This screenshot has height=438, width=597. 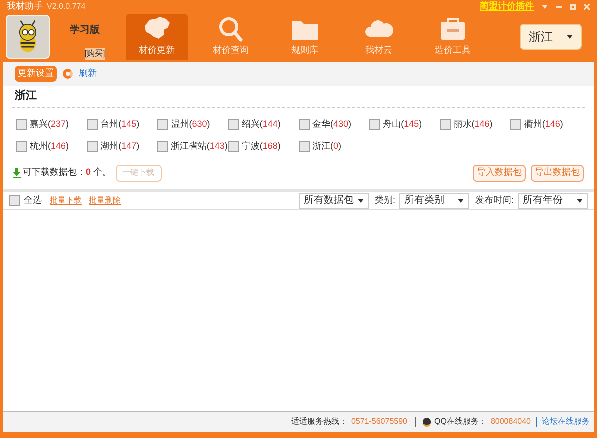 What do you see at coordinates (327, 146) in the screenshot?
I see `city-label: 浙江(0)` at bounding box center [327, 146].